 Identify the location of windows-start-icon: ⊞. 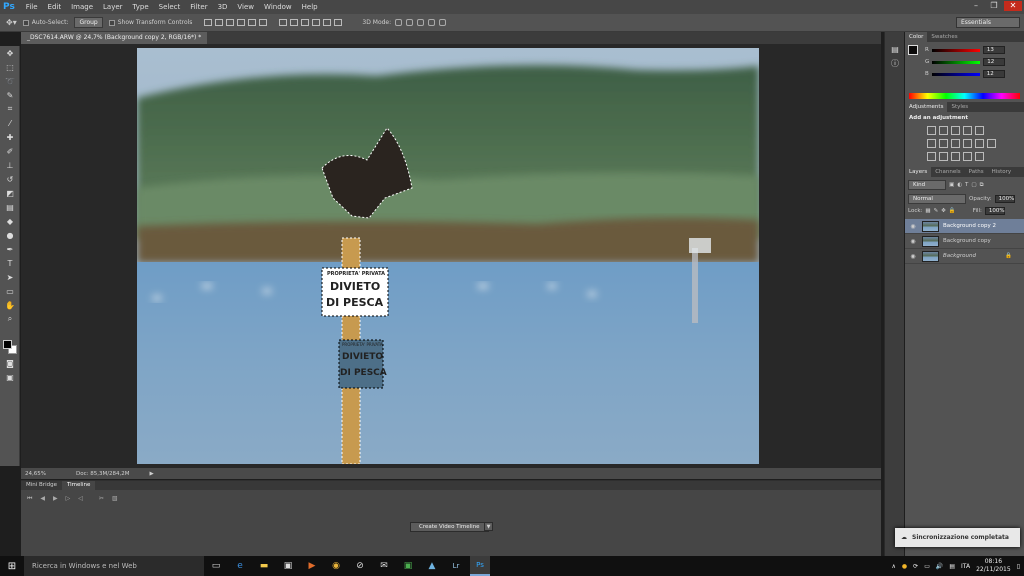
(12, 566).